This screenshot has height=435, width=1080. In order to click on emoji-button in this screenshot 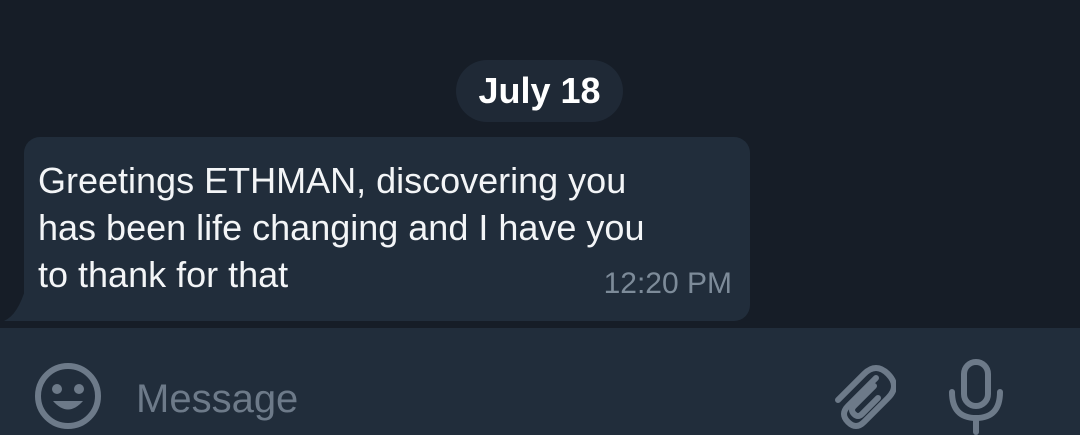, I will do `click(68, 396)`.